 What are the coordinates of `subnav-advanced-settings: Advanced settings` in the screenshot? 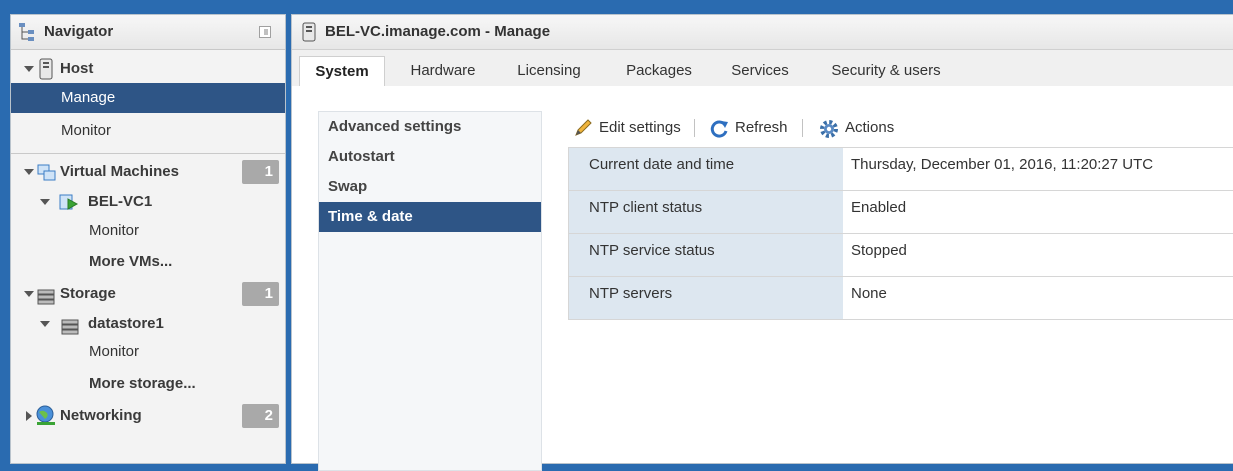 It's located at (430, 127).